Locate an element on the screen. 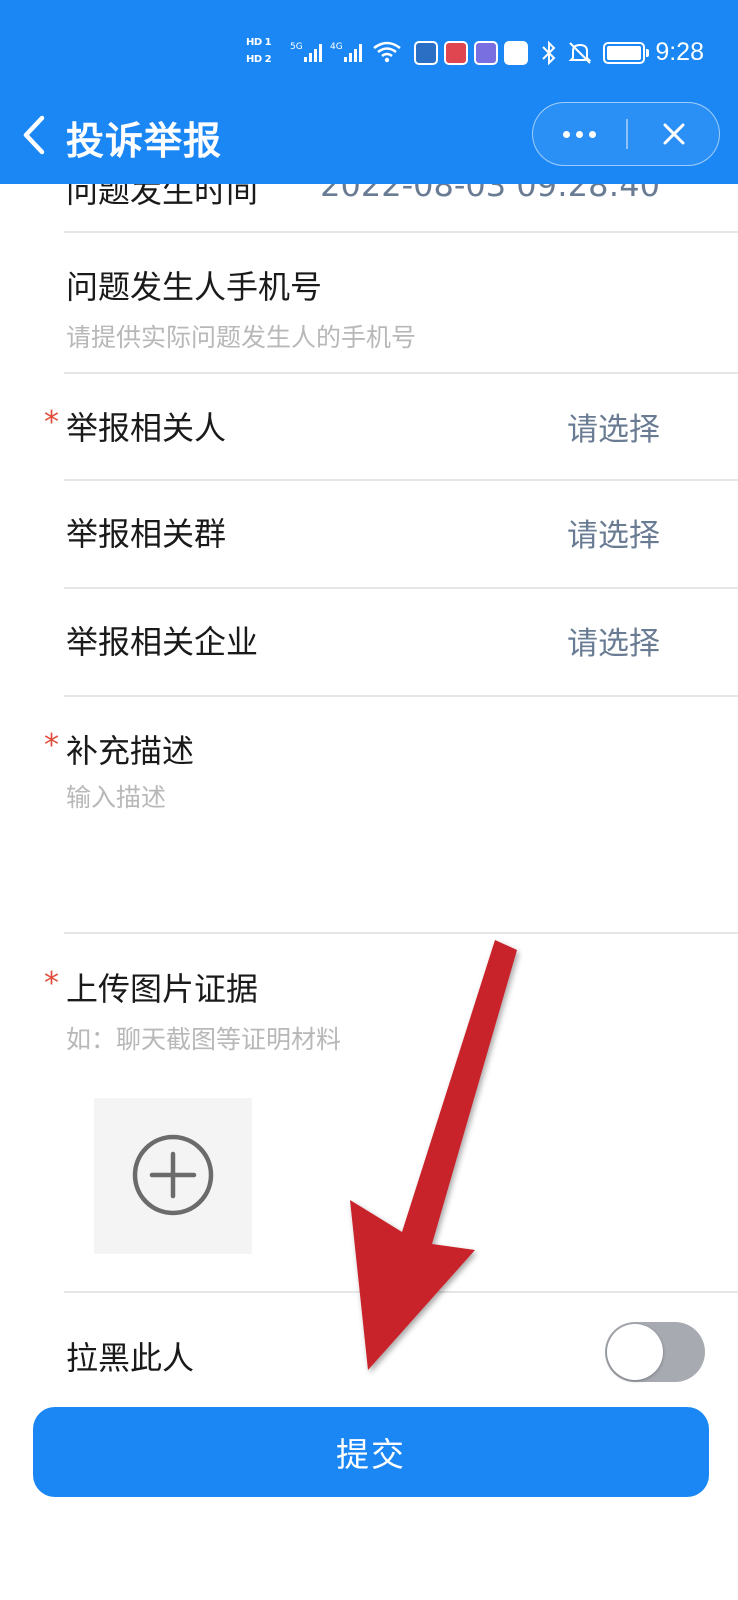 The width and height of the screenshot is (738, 1600). related-group-select: 请选择 is located at coordinates (613, 532).